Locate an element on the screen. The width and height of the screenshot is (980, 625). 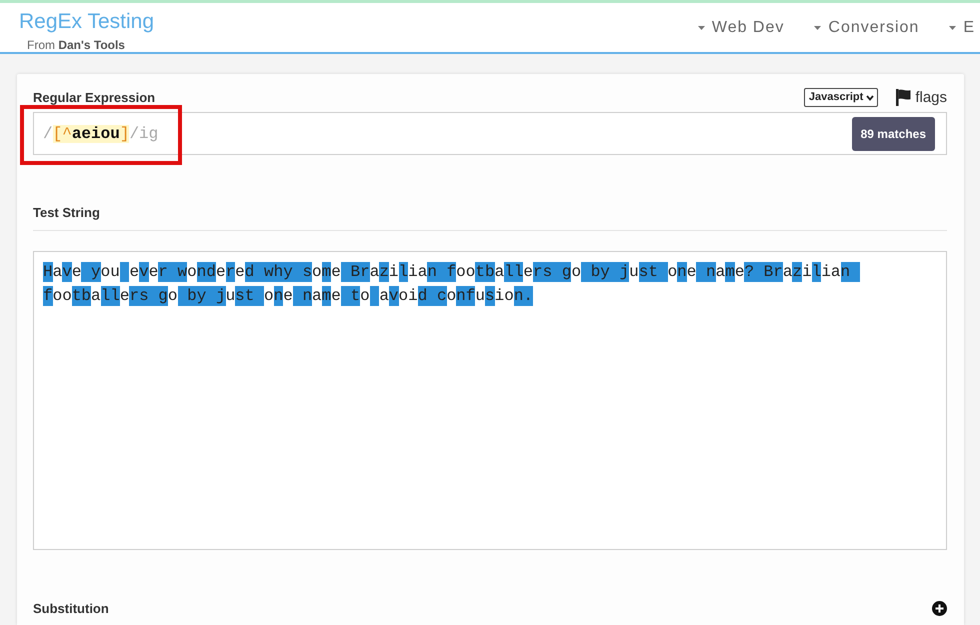
language-select: Javascript is located at coordinates (841, 97).